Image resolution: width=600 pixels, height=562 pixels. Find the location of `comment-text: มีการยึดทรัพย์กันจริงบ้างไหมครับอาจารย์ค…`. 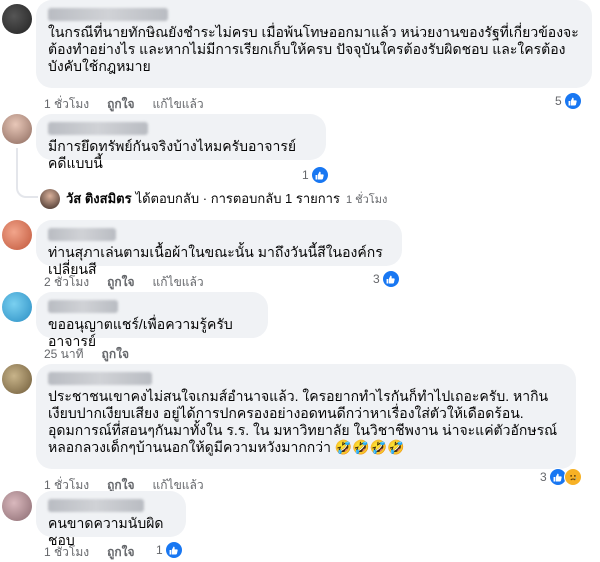

comment-text: มีการยึดทรัพย์กันจริงบ้างไหมครับอาจารย์ค… is located at coordinates (172, 154).